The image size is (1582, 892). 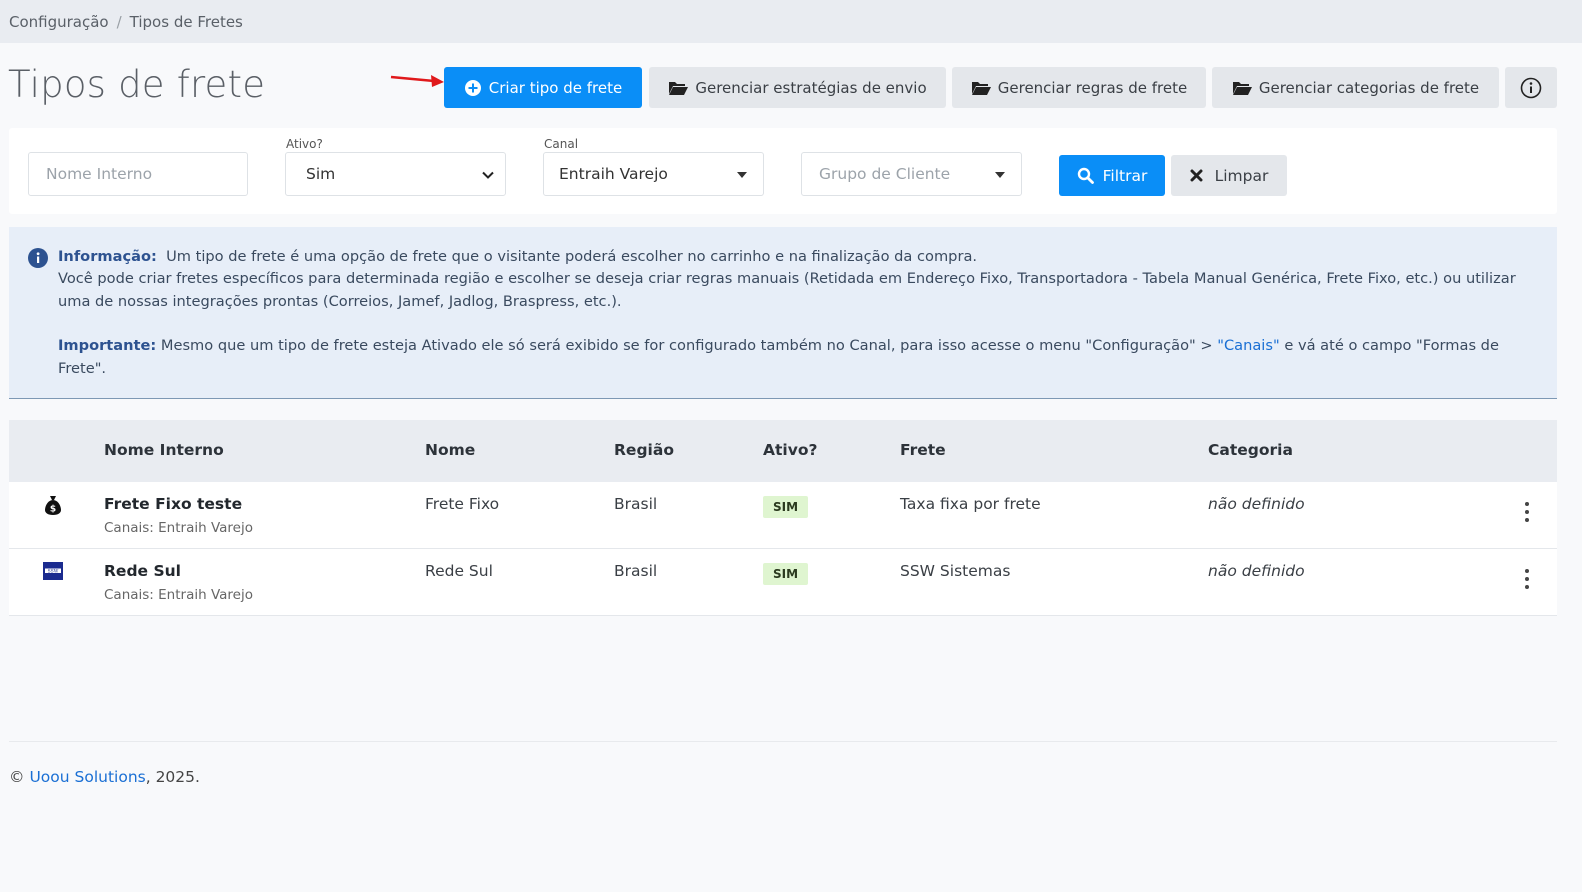 I want to click on active-filter-label: Ativo?, so click(x=304, y=144).